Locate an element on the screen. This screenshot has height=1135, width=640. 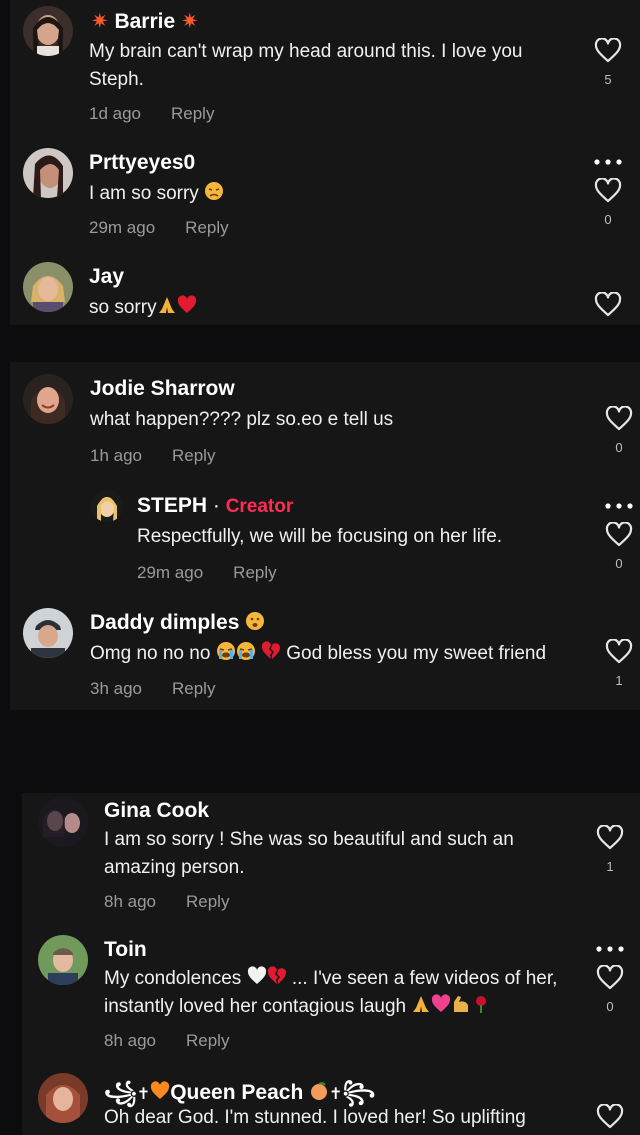
comment-meta: 1h ago Reply is located at coordinates (167, 456).